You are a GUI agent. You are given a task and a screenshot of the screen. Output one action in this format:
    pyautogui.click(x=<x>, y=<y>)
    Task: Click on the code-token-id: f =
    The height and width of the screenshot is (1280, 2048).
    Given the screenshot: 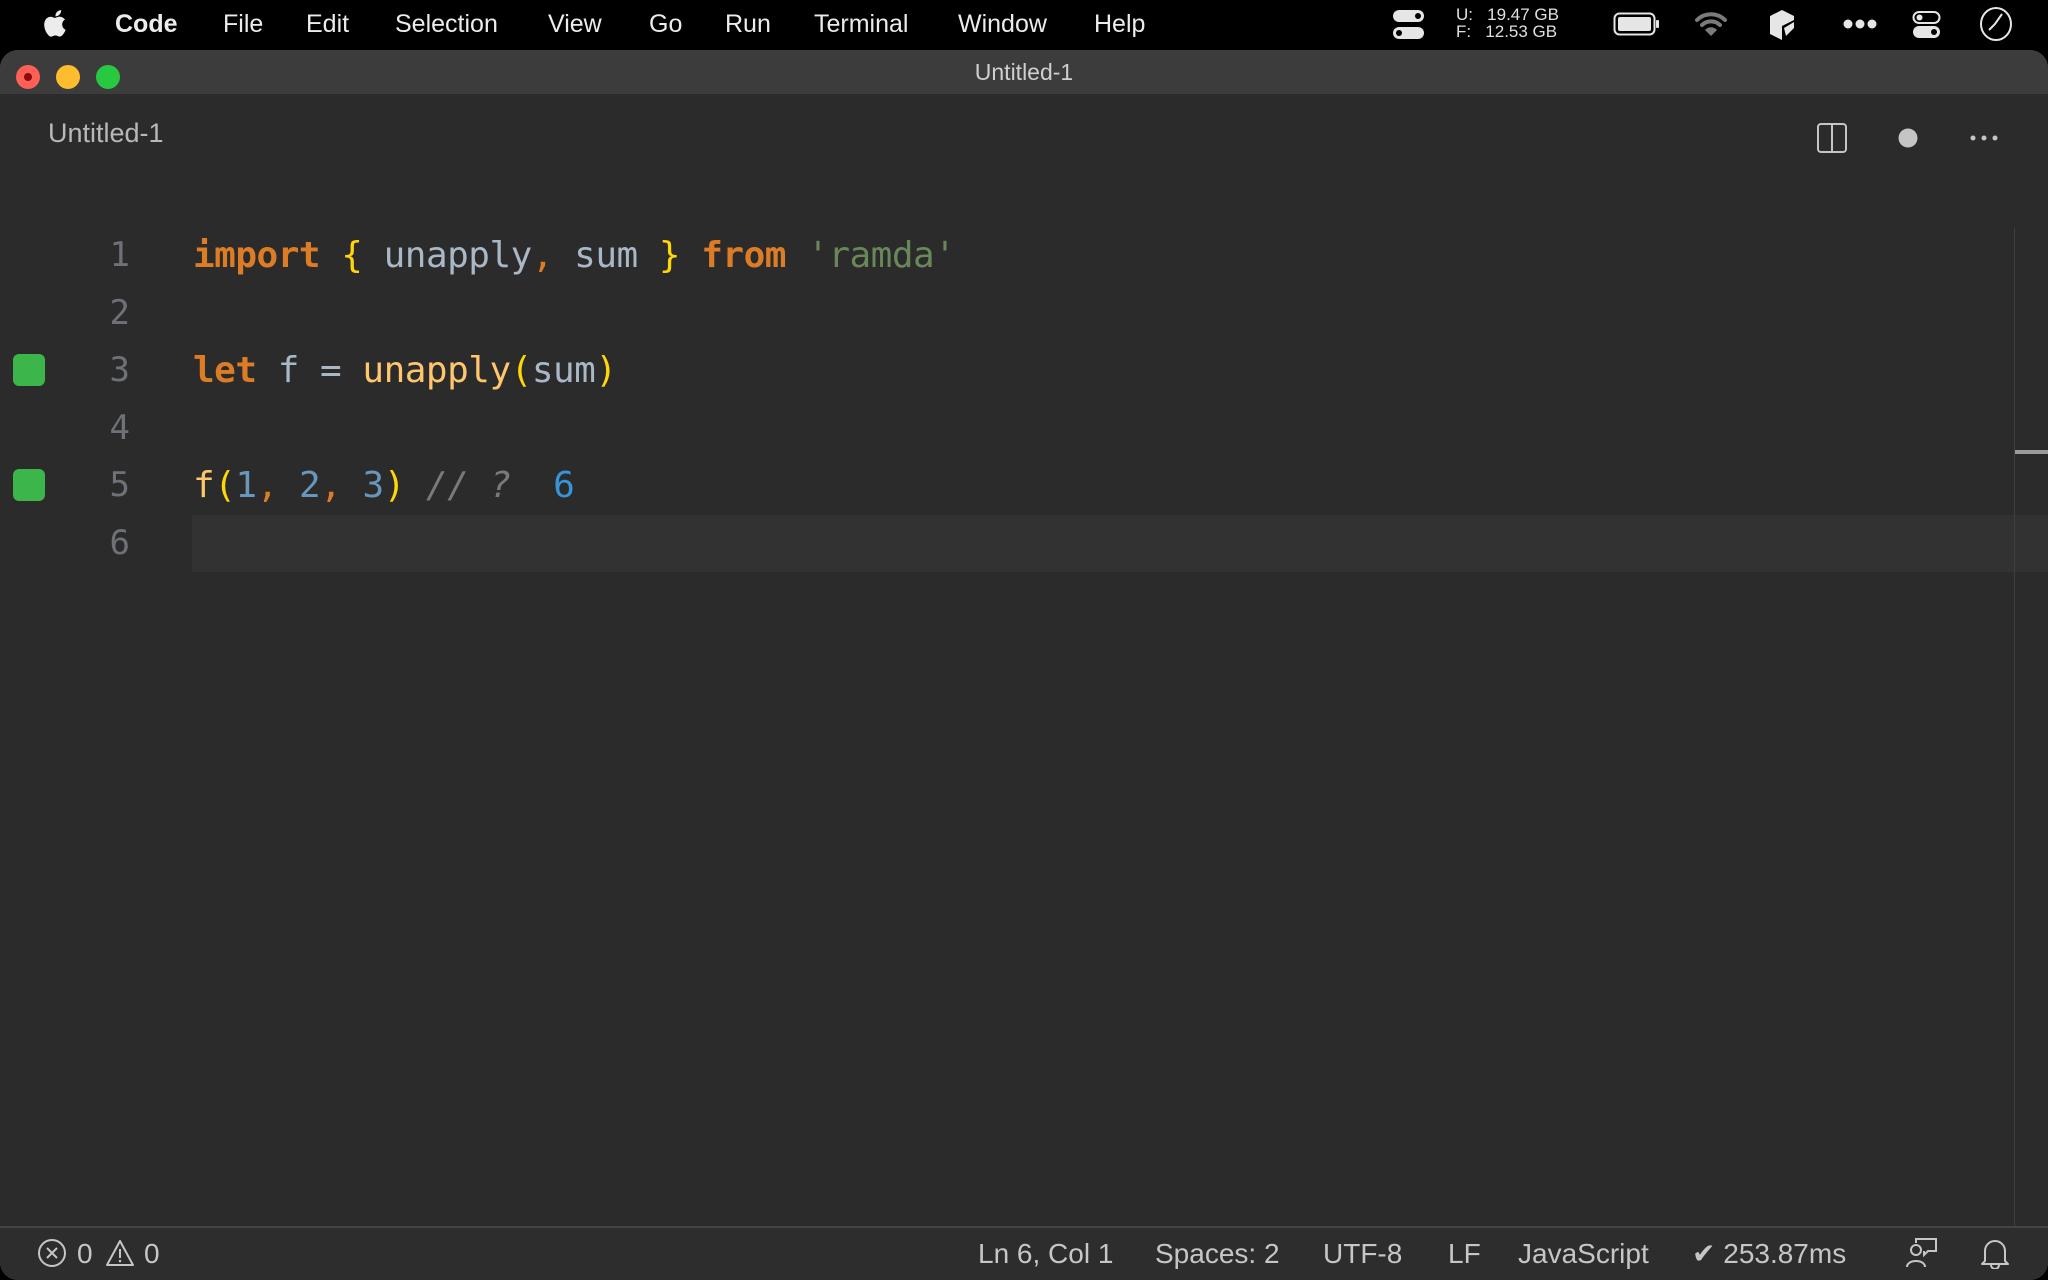 What is the action you would take?
    pyautogui.click(x=309, y=370)
    